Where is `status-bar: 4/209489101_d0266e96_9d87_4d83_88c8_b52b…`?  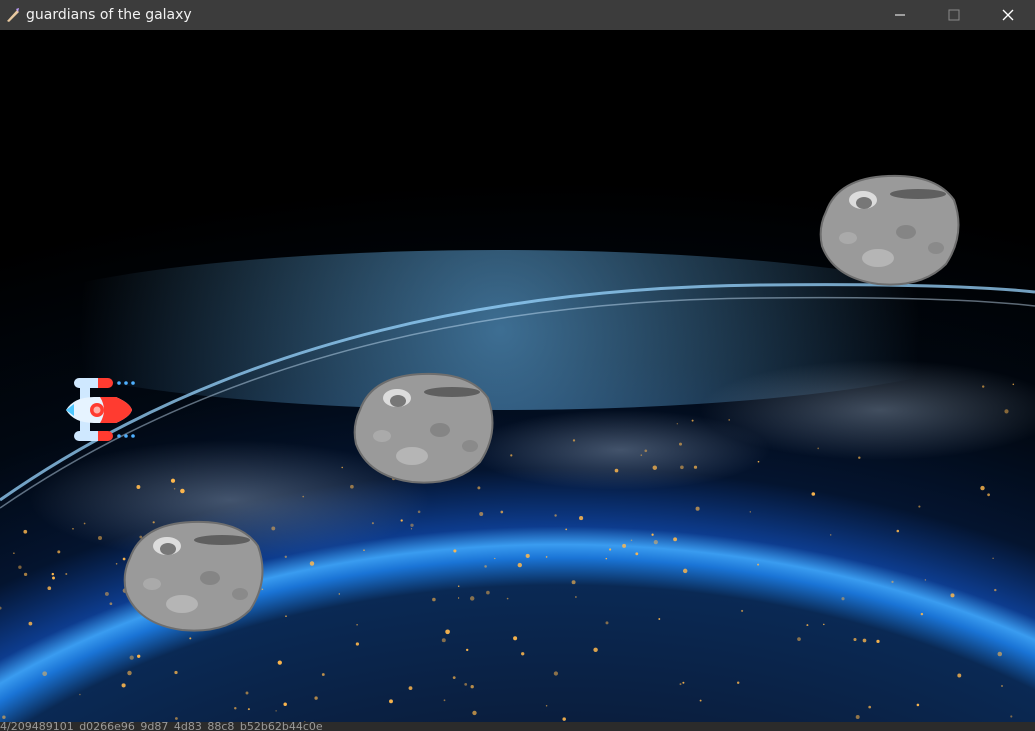 status-bar: 4/209489101_d0266e96_9d87_4d83_88c8_b52b… is located at coordinates (517, 726).